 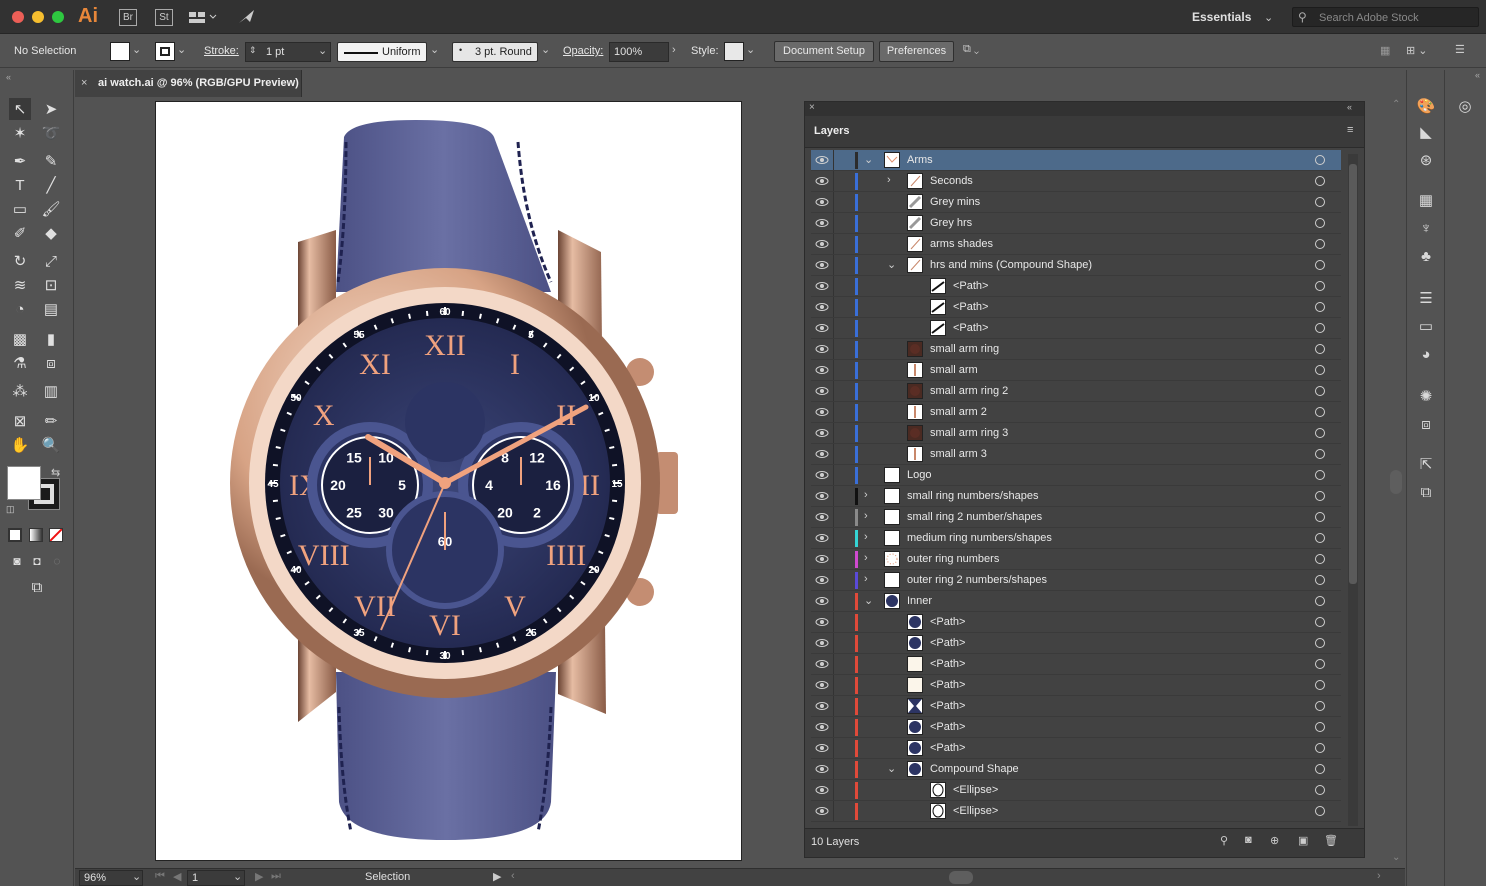 I want to click on fill-color-box, so click(x=24, y=483).